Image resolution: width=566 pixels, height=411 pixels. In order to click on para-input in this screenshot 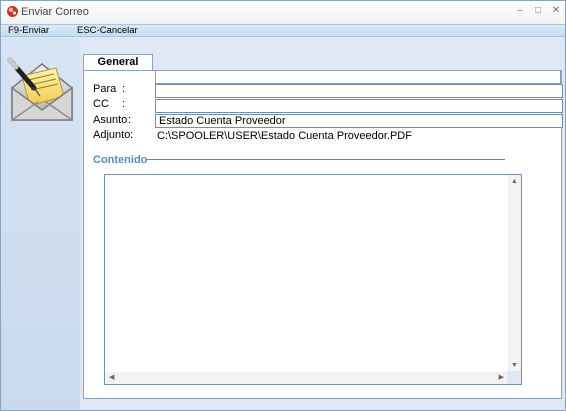, I will do `click(359, 91)`.